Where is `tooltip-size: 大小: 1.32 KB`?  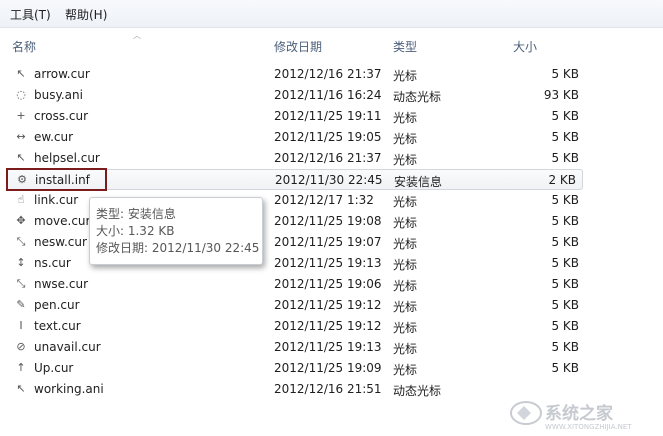
tooltip-size: 大小: 1.32 KB is located at coordinates (135, 231).